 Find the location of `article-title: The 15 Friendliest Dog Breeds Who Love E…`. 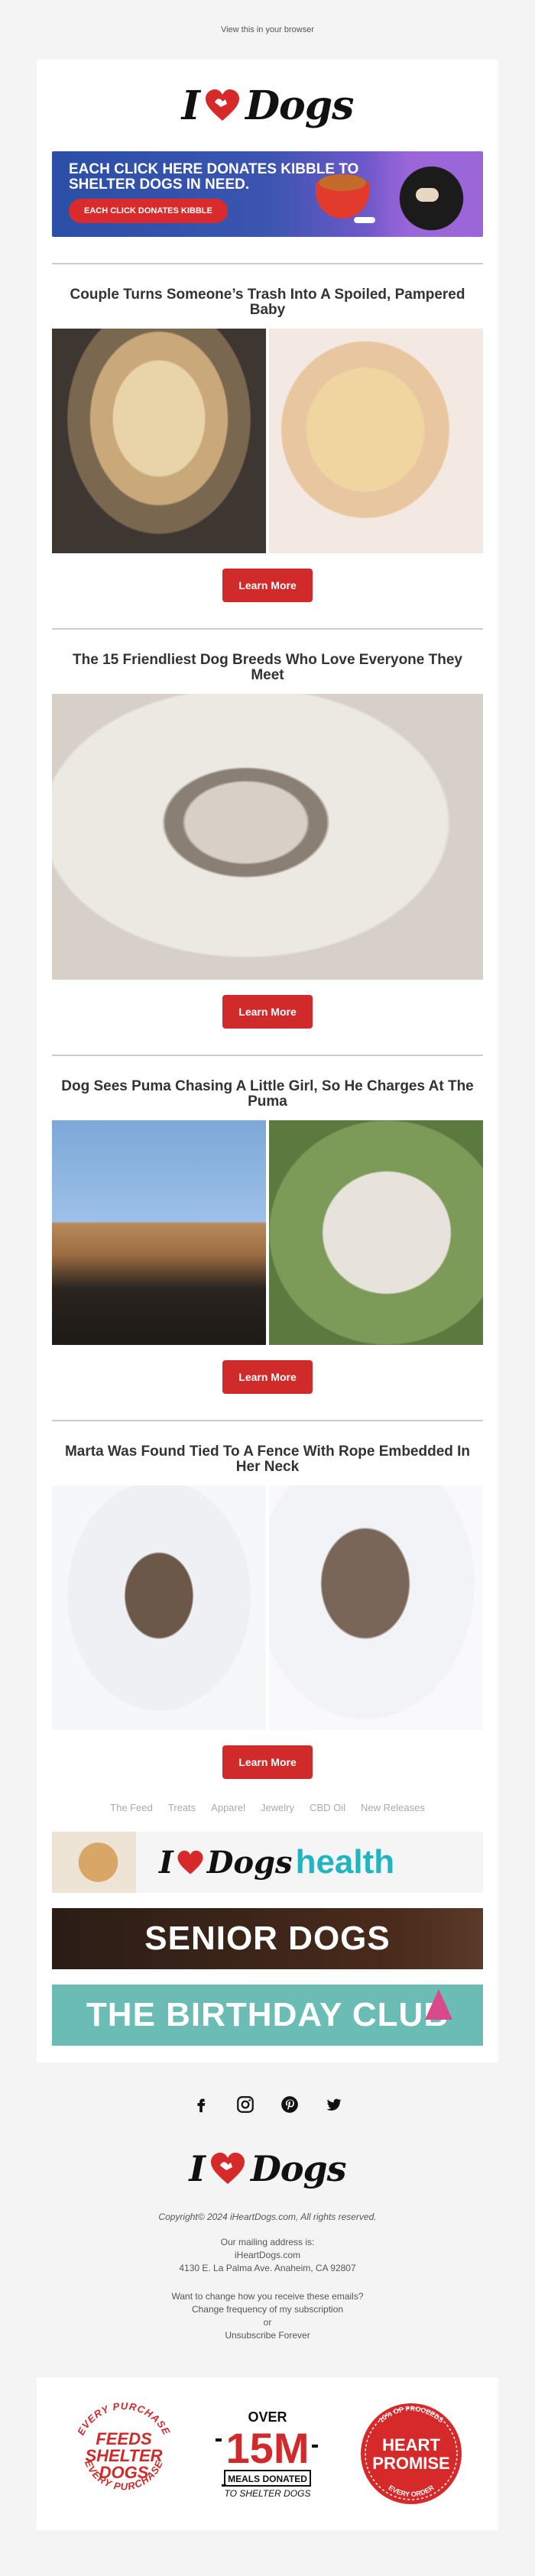

article-title: The 15 Friendliest Dog Breeds Who Love E… is located at coordinates (267, 668).